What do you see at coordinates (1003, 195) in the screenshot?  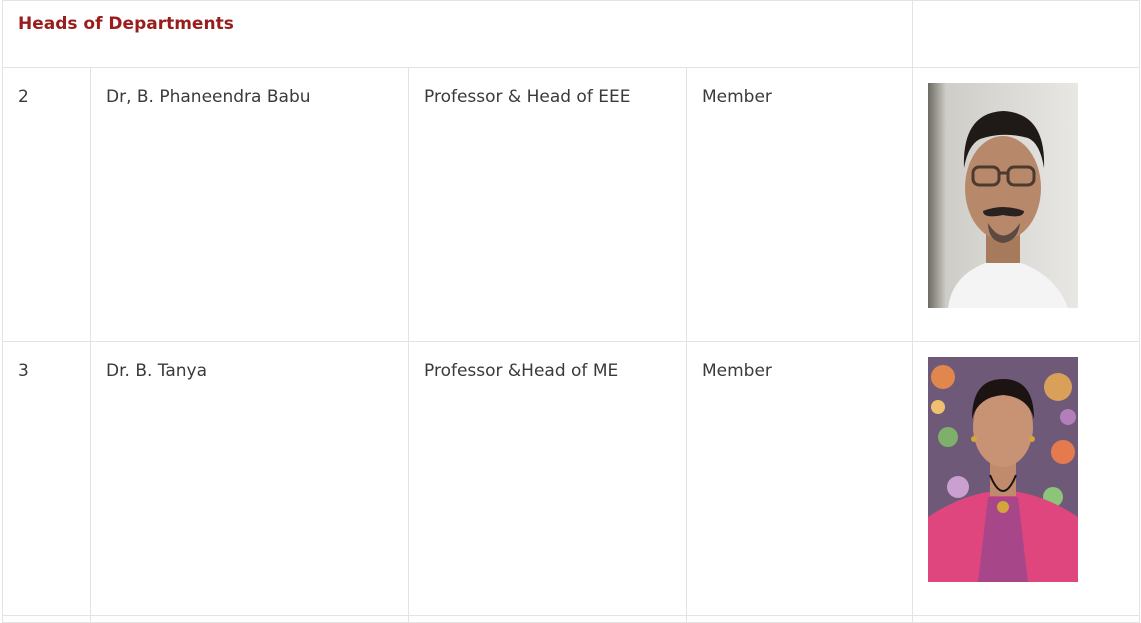 I see `portrait-man-icon` at bounding box center [1003, 195].